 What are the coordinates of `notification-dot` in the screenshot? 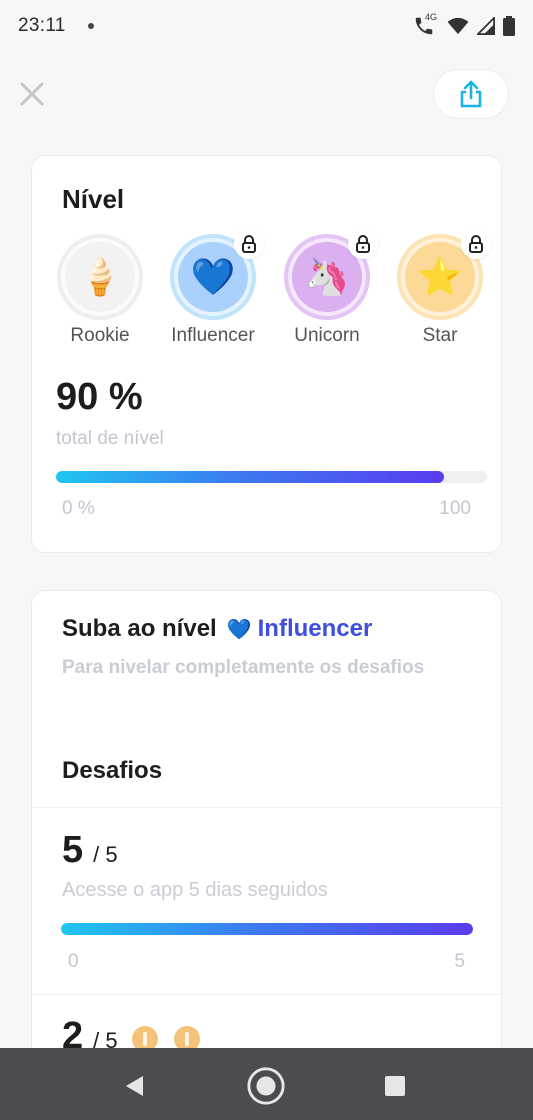 It's located at (90, 26).